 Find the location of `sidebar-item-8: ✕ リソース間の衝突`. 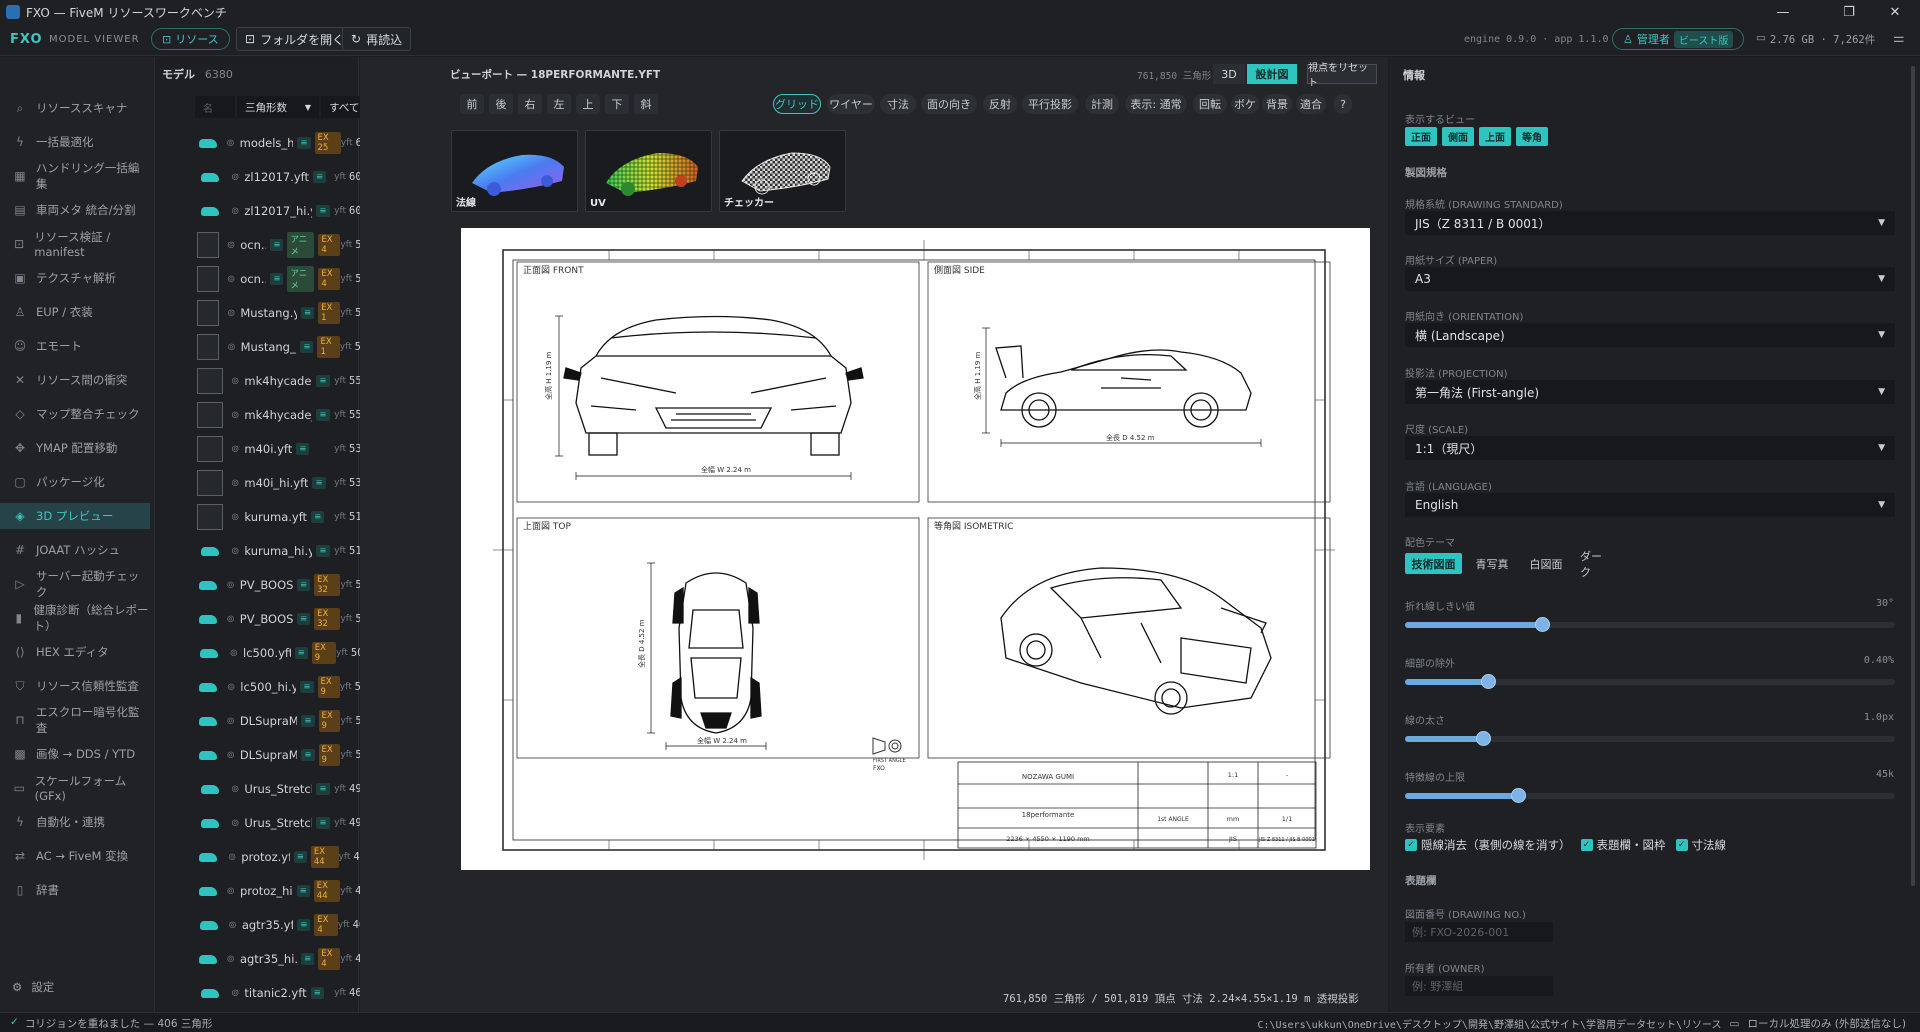

sidebar-item-8: ✕ リソース間の衝突 is located at coordinates (75, 380).